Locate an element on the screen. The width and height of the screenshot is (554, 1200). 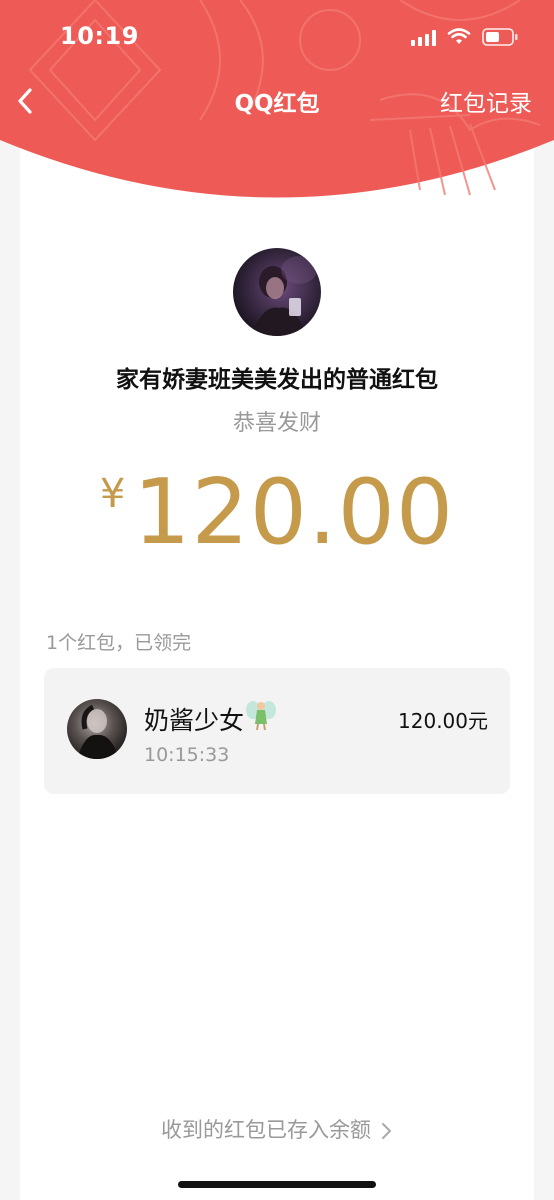
red-packet-records-link: 红包记录 is located at coordinates (486, 101).